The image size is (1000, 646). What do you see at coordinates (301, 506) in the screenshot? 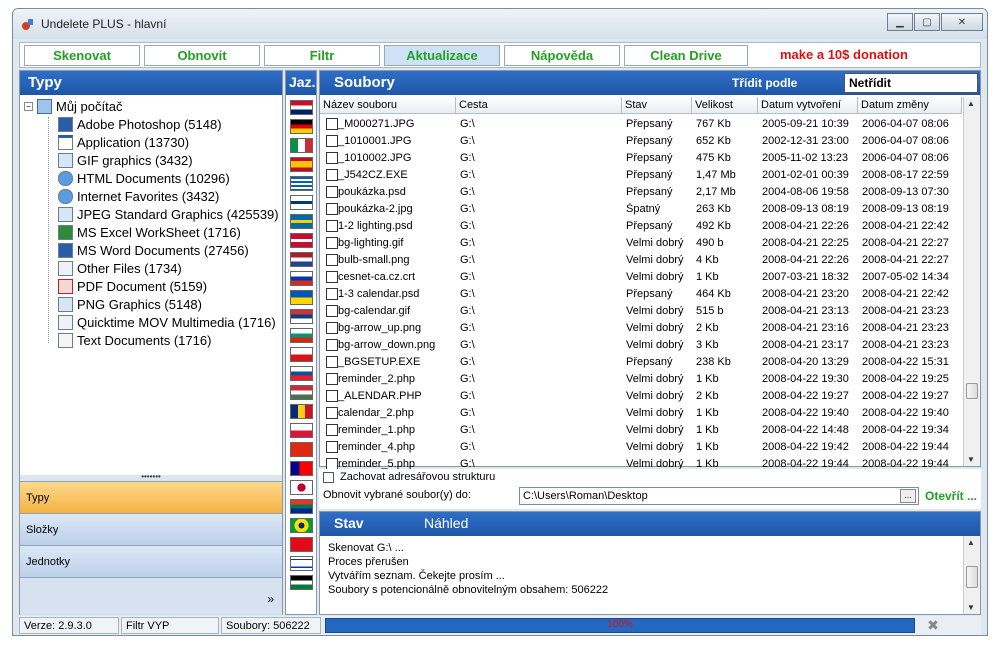
I see `south-africa-flag-icon` at bounding box center [301, 506].